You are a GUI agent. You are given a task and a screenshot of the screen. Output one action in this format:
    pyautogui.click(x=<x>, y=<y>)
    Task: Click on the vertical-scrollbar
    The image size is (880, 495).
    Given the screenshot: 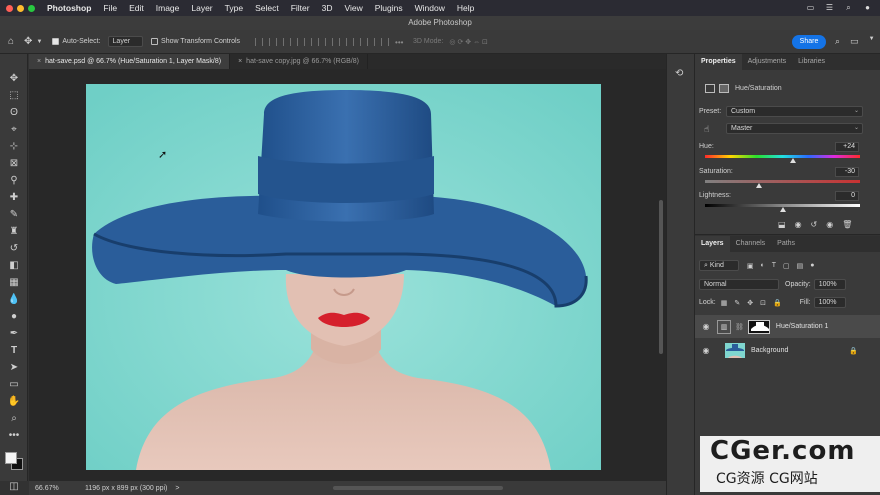 What is the action you would take?
    pyautogui.click(x=661, y=277)
    